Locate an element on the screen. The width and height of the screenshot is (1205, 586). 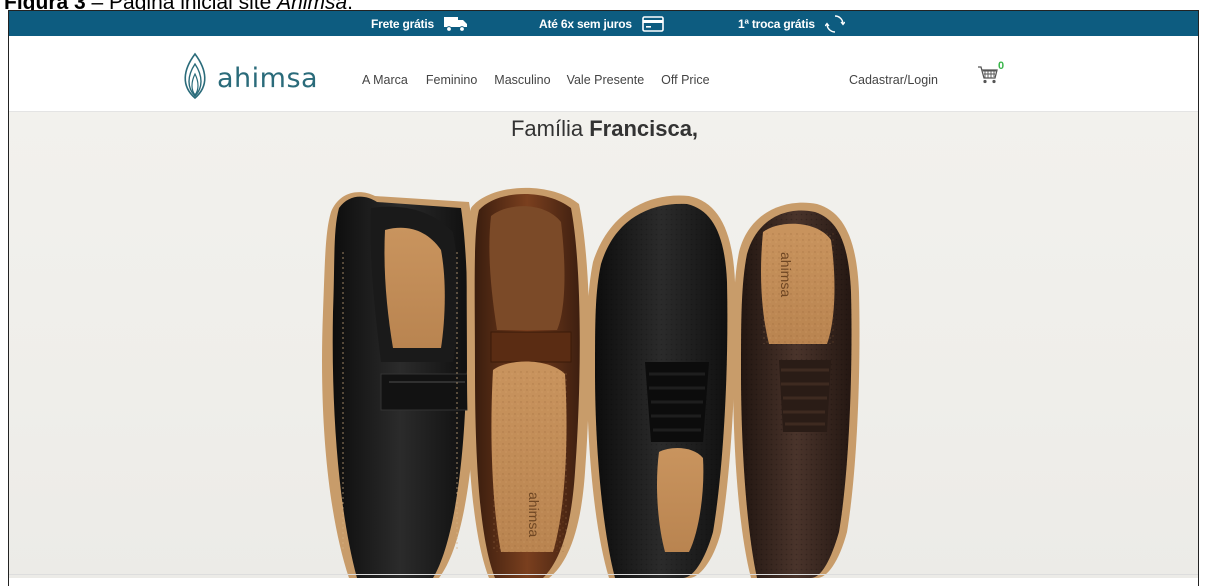
promo-label: 1ª troca grátis is located at coordinates (776, 23).